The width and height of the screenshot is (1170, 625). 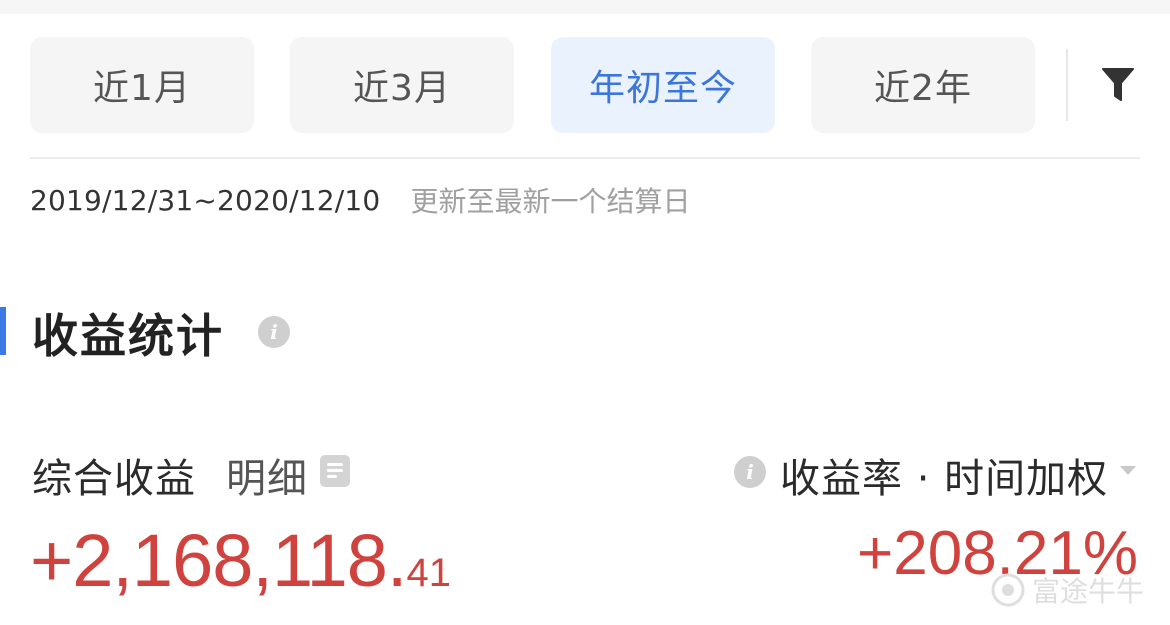 I want to click on tabs-divider, so click(x=1067, y=85).